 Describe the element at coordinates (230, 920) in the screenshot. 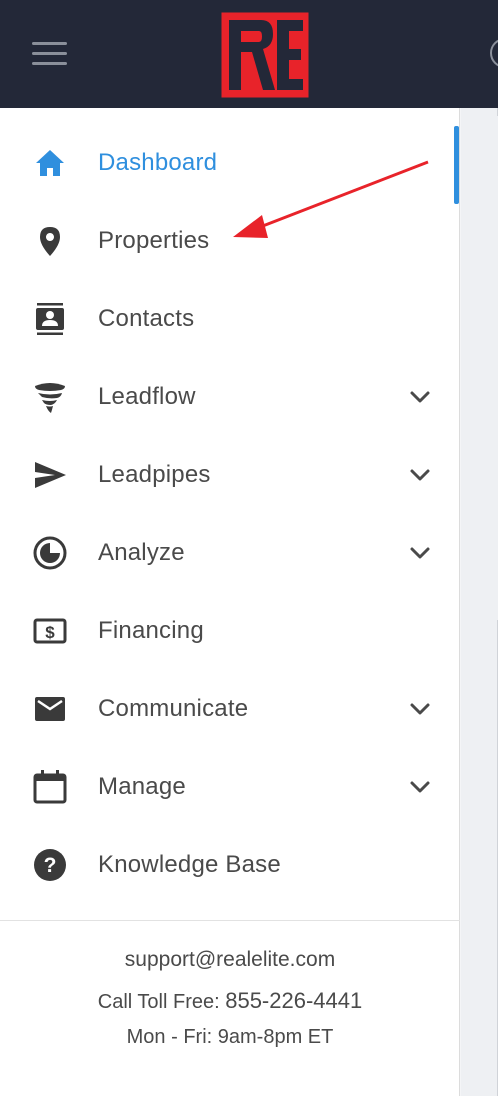

I see `sidebar-divider` at that location.